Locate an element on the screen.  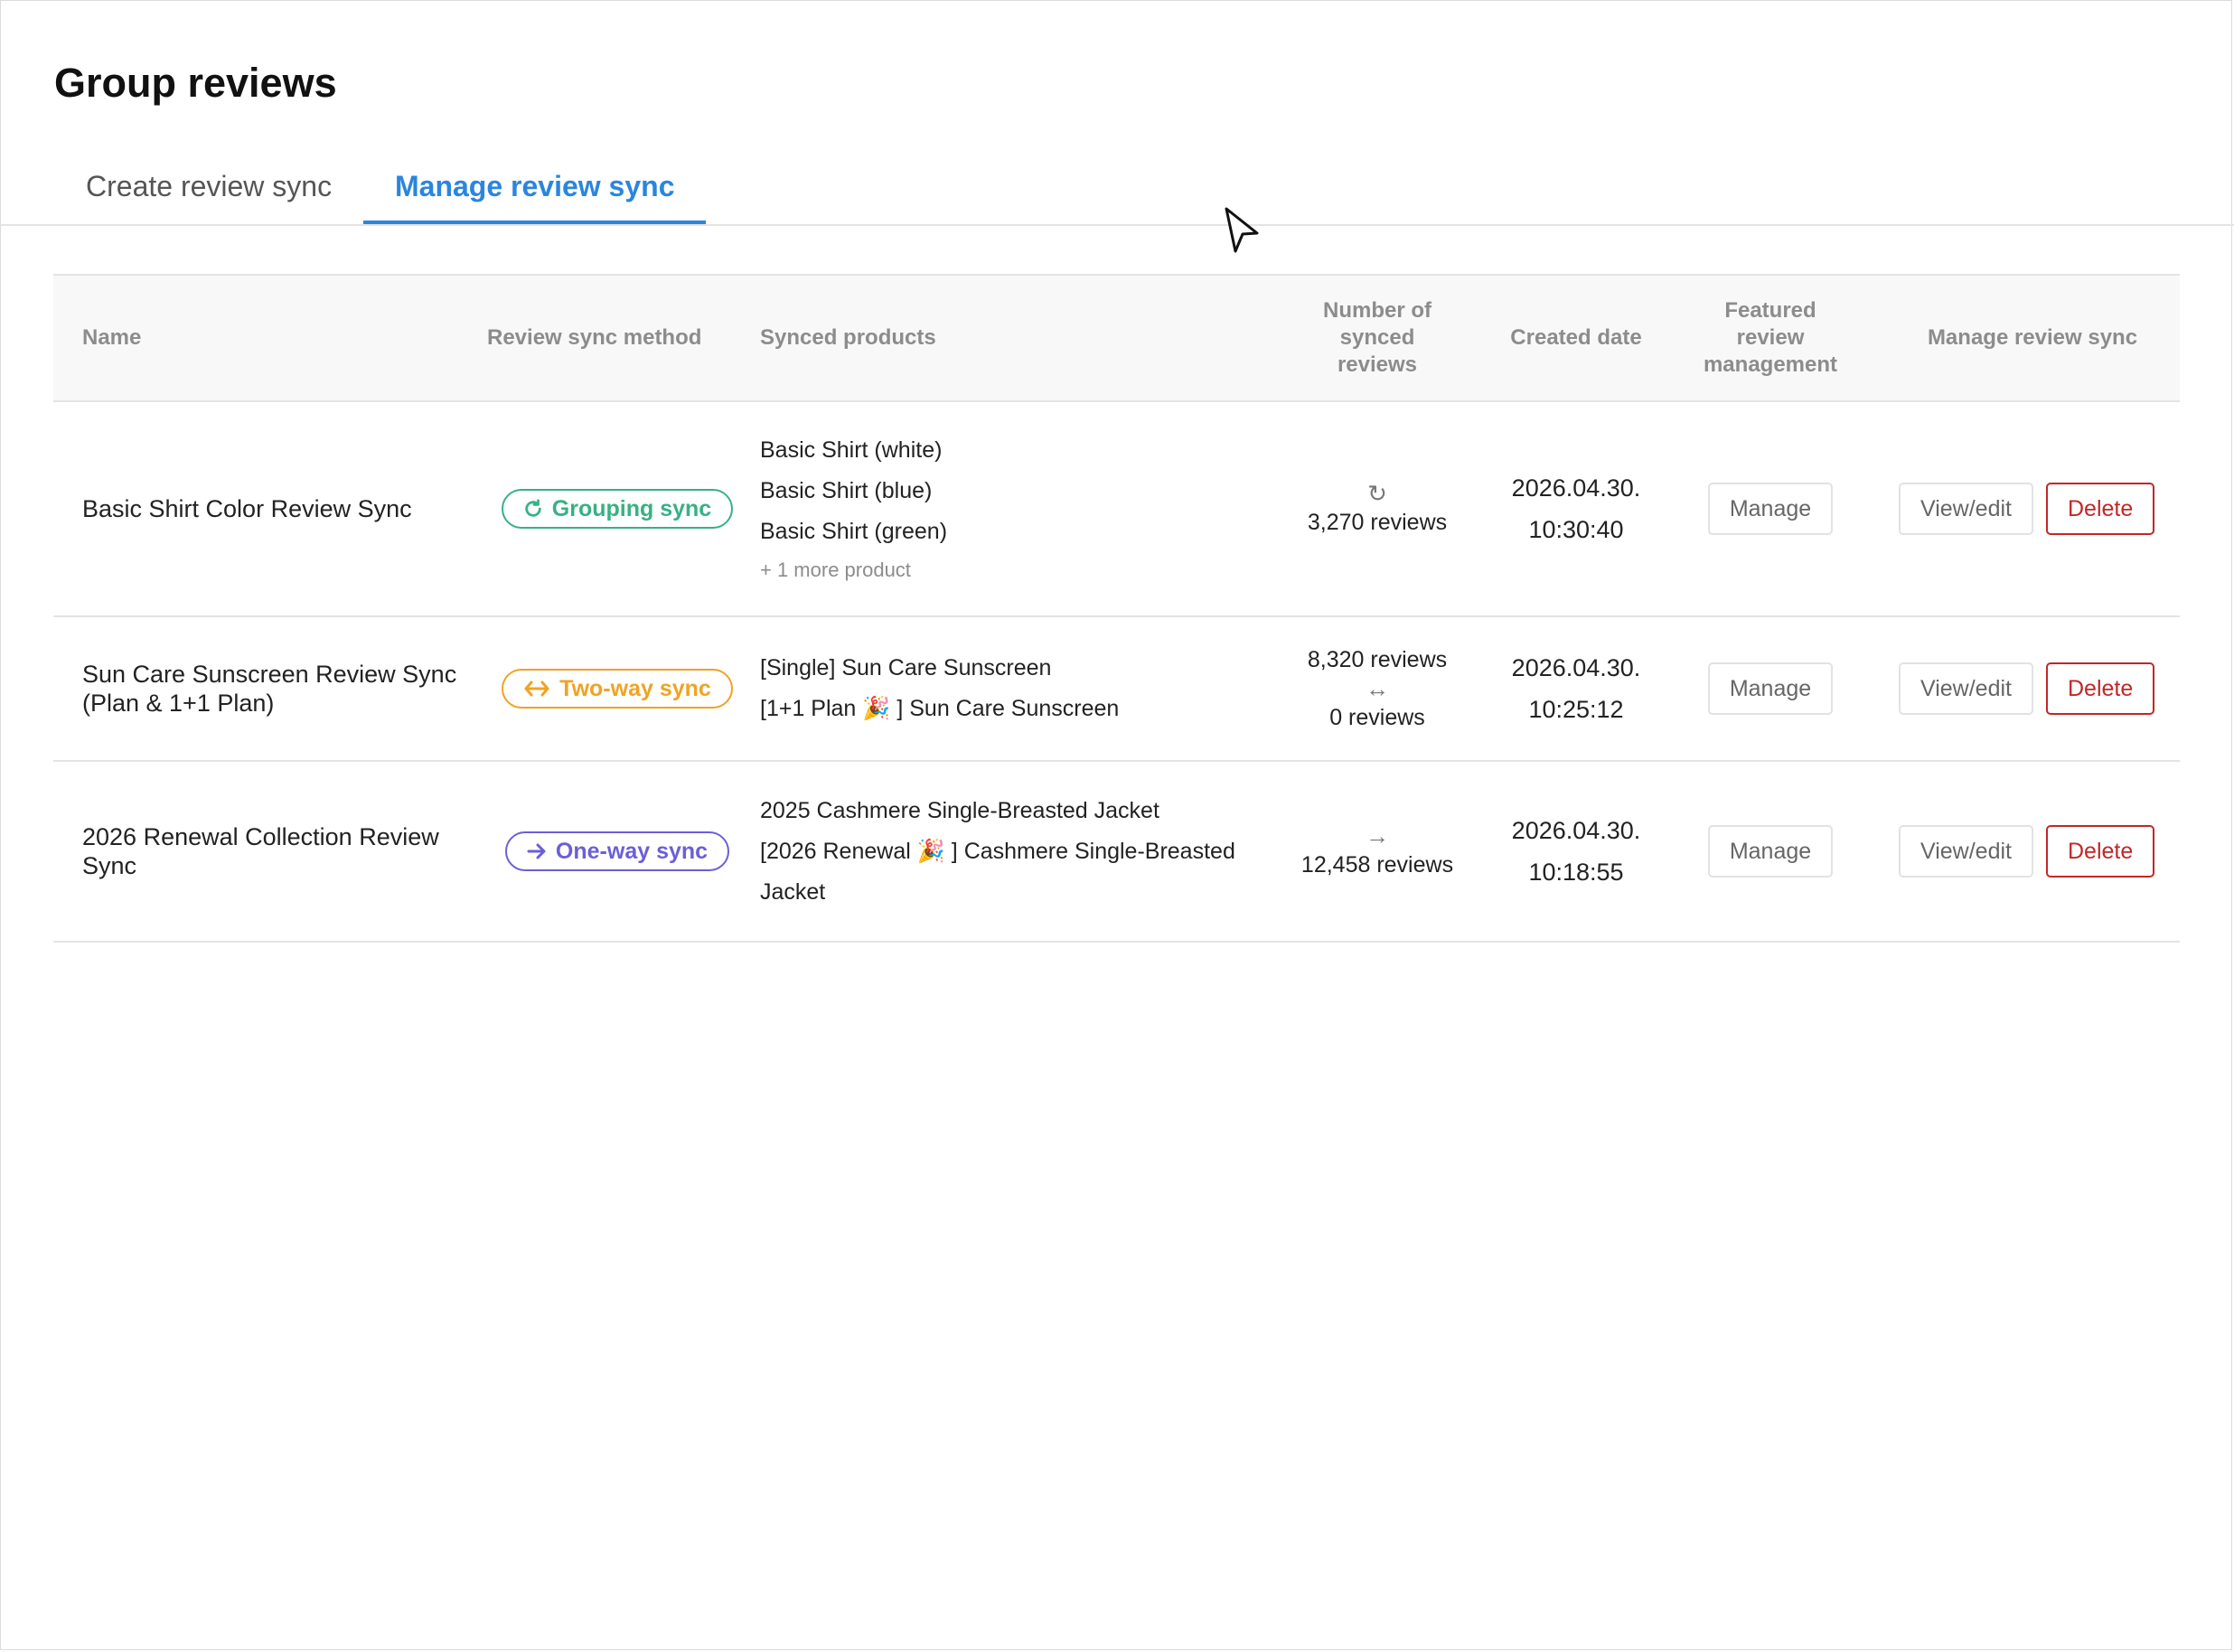
product-item: [1+1 Plan 🎉 ] Sun Care Sunscreen is located at coordinates (940, 708).